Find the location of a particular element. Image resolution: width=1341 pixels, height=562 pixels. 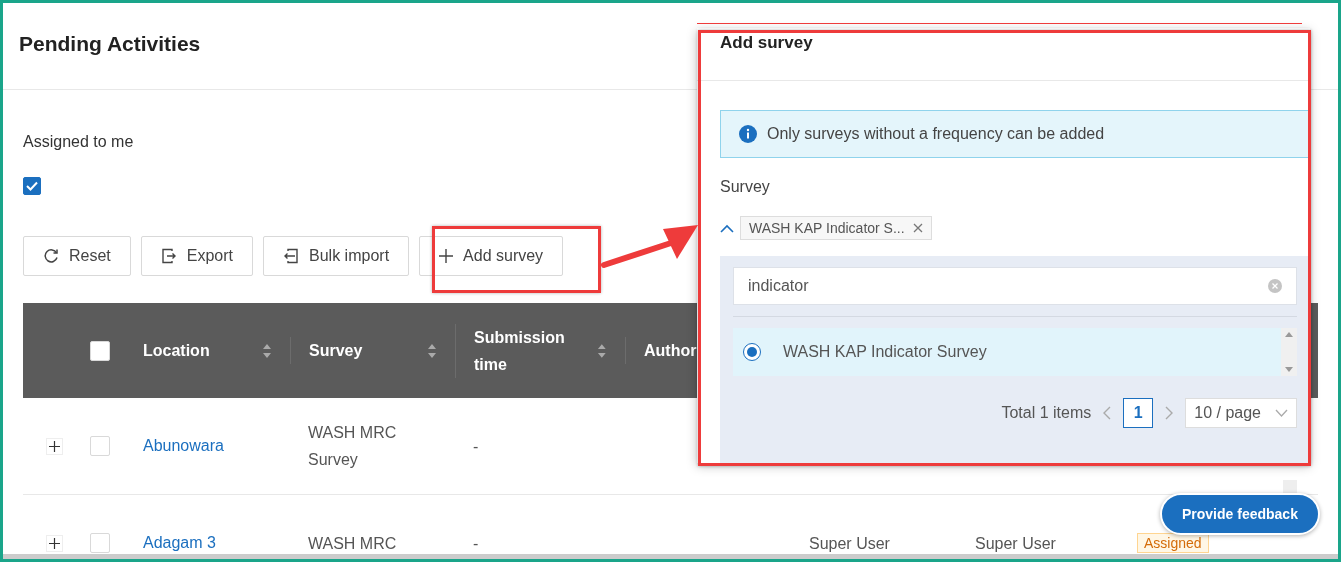

toolbar-button: Add survey is located at coordinates (491, 256).